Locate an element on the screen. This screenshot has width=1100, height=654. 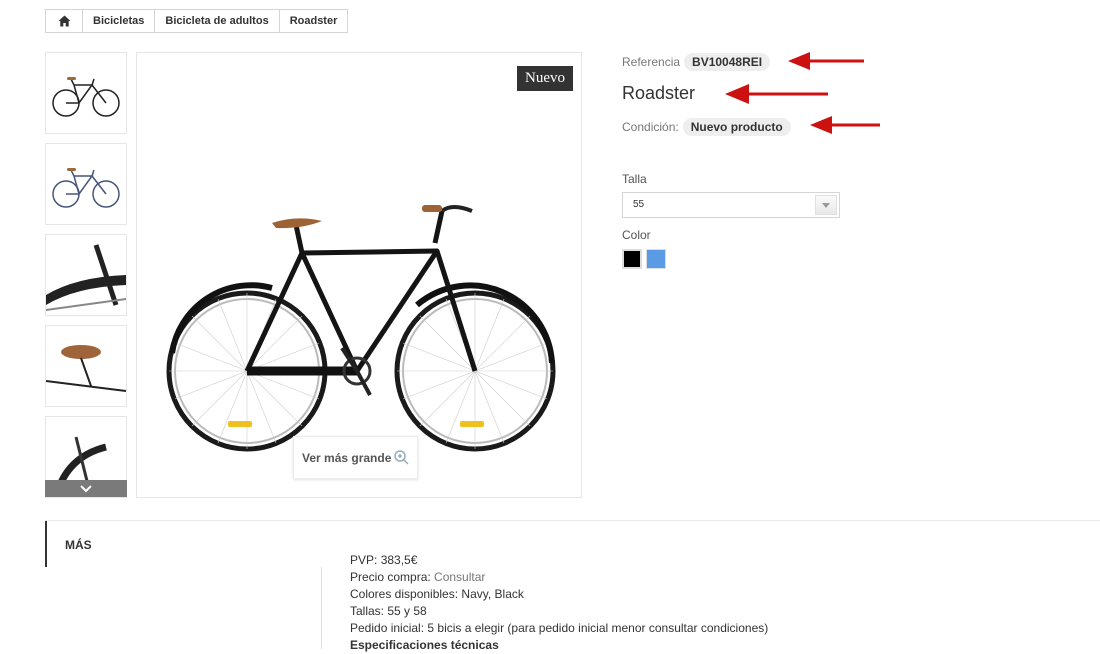
purchase-price-line: Precio compra: Consultar is located at coordinates (559, 577).